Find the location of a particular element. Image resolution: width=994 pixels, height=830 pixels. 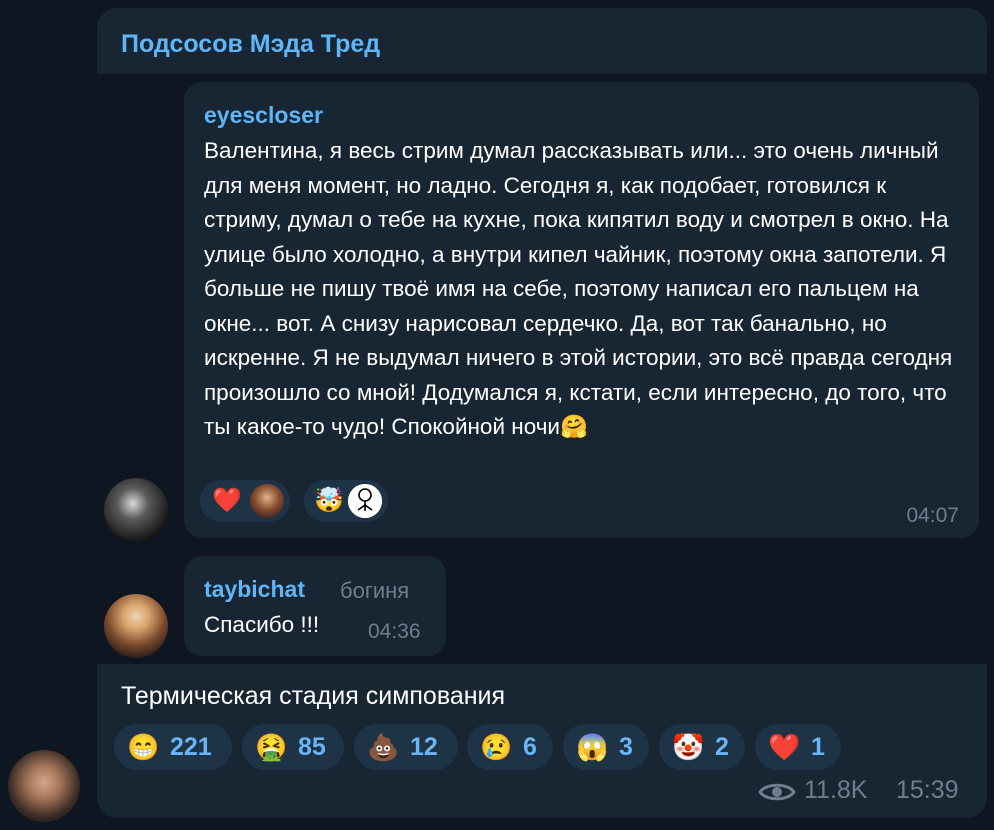

reaction-heart: ❤️ is located at coordinates (245, 501).